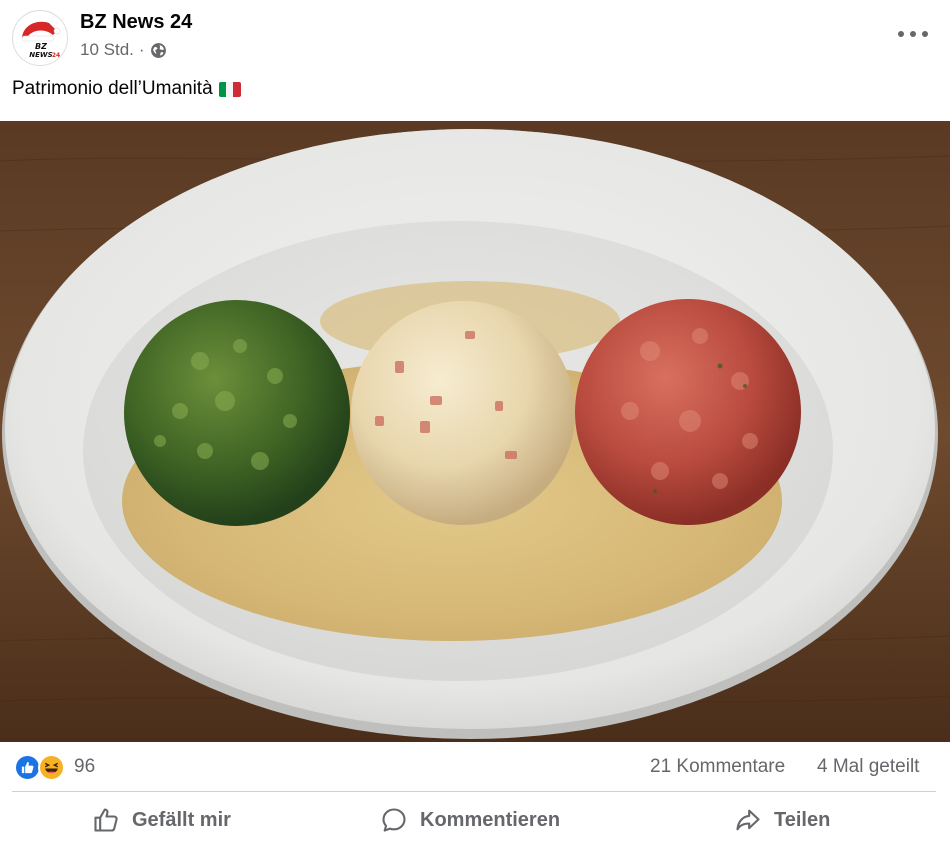 The width and height of the screenshot is (950, 846). I want to click on haha-reaction-icon, so click(51, 767).